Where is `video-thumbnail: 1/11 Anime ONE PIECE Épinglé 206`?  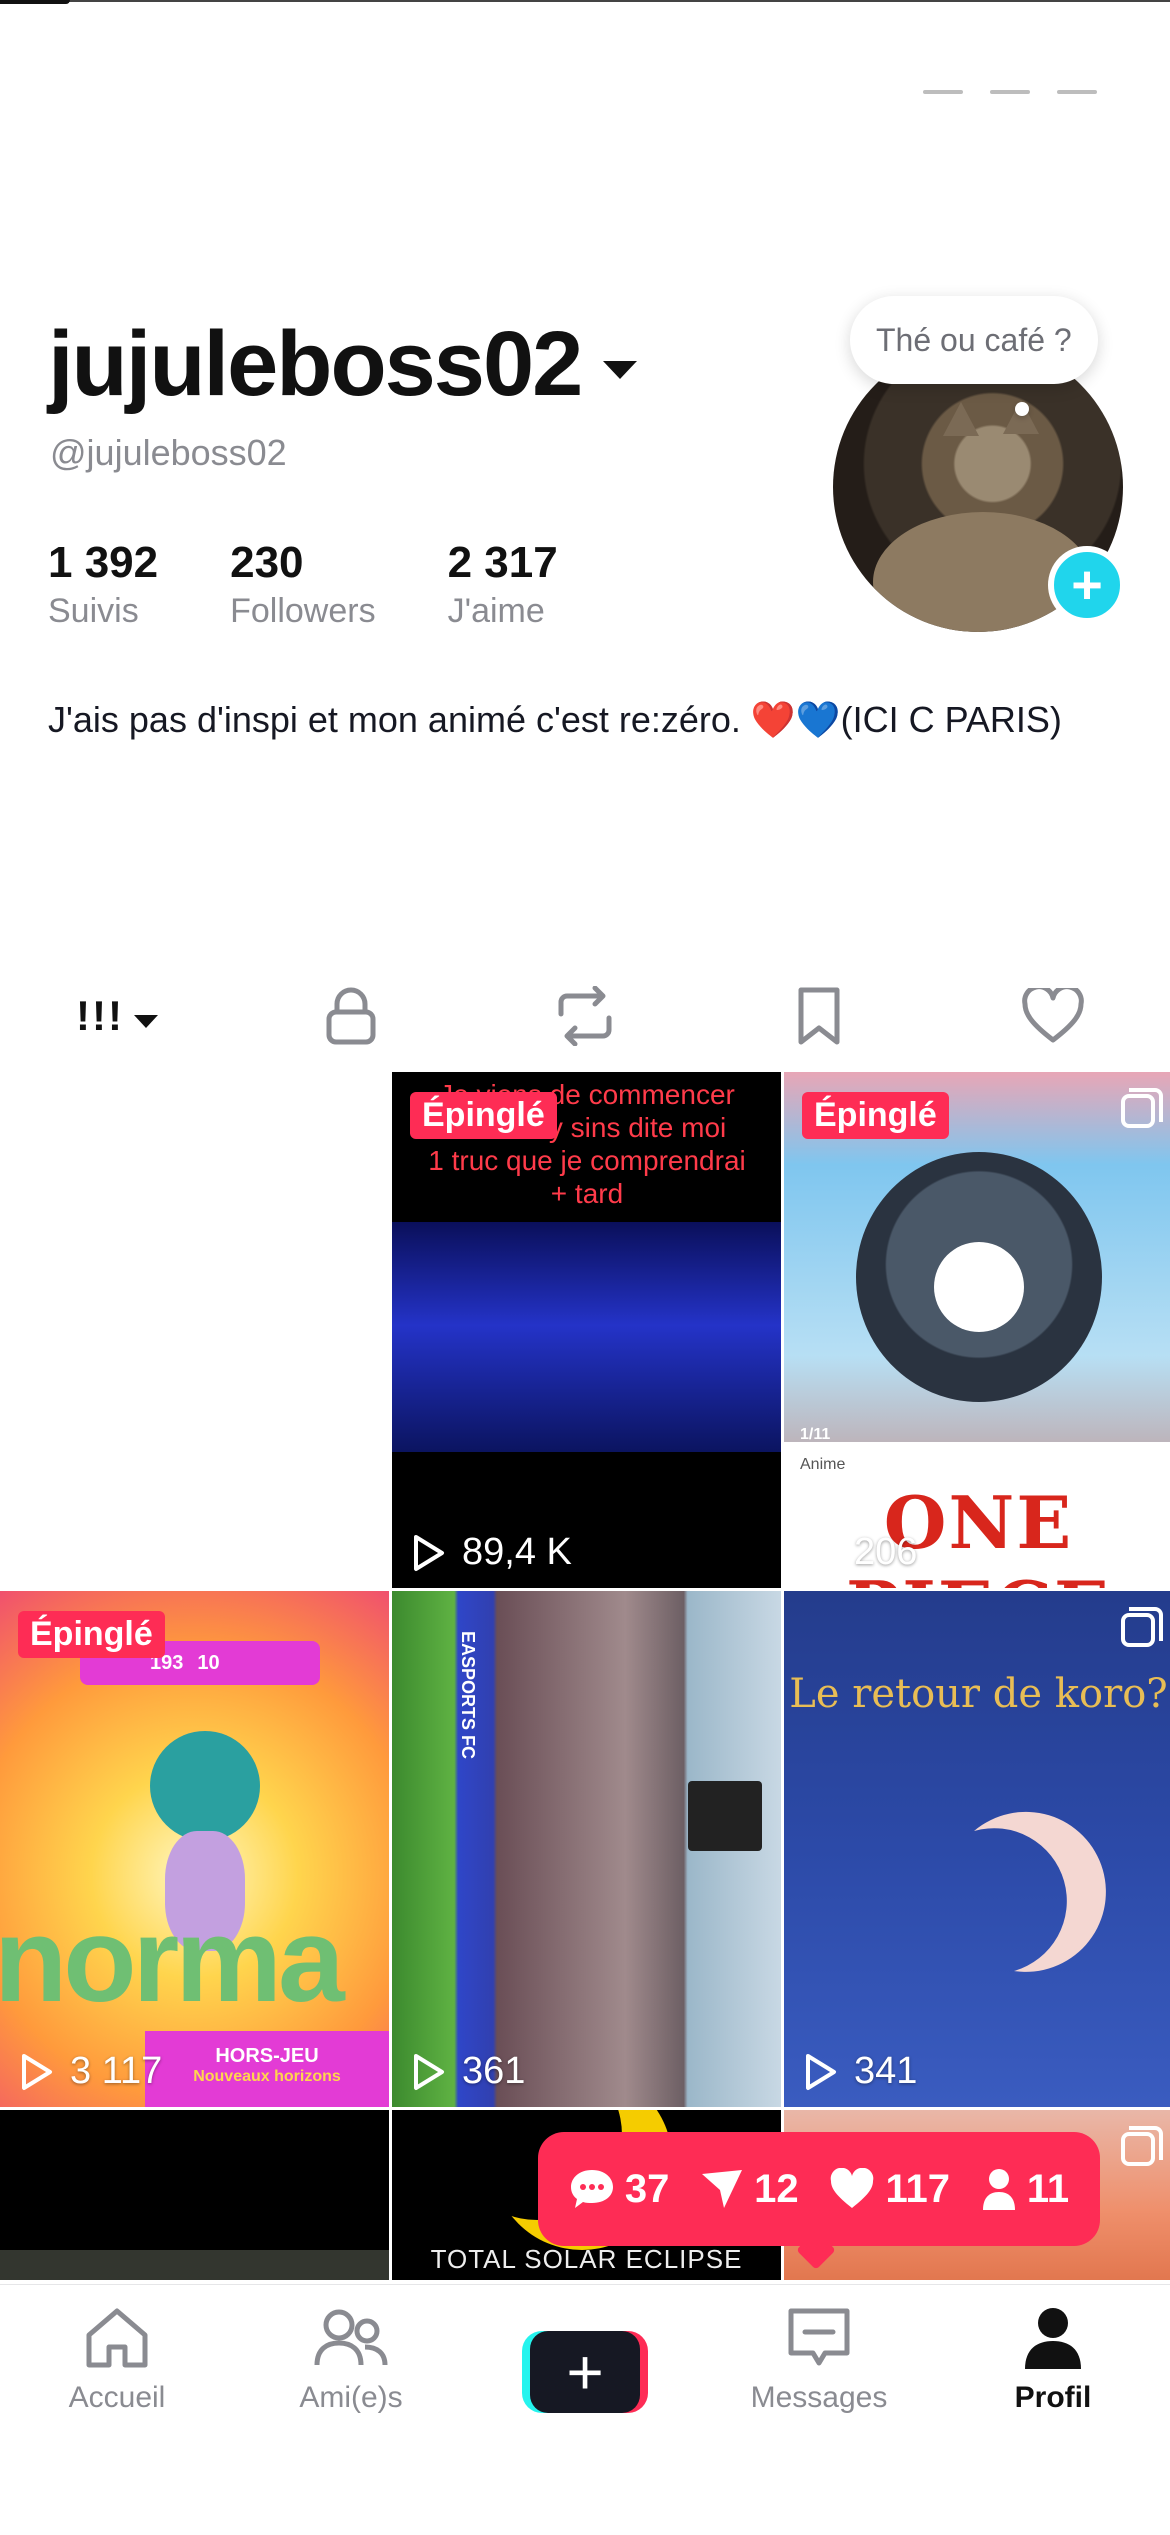 video-thumbnail: 1/11 Anime ONE PIECE Épinglé 206 is located at coordinates (977, 1330).